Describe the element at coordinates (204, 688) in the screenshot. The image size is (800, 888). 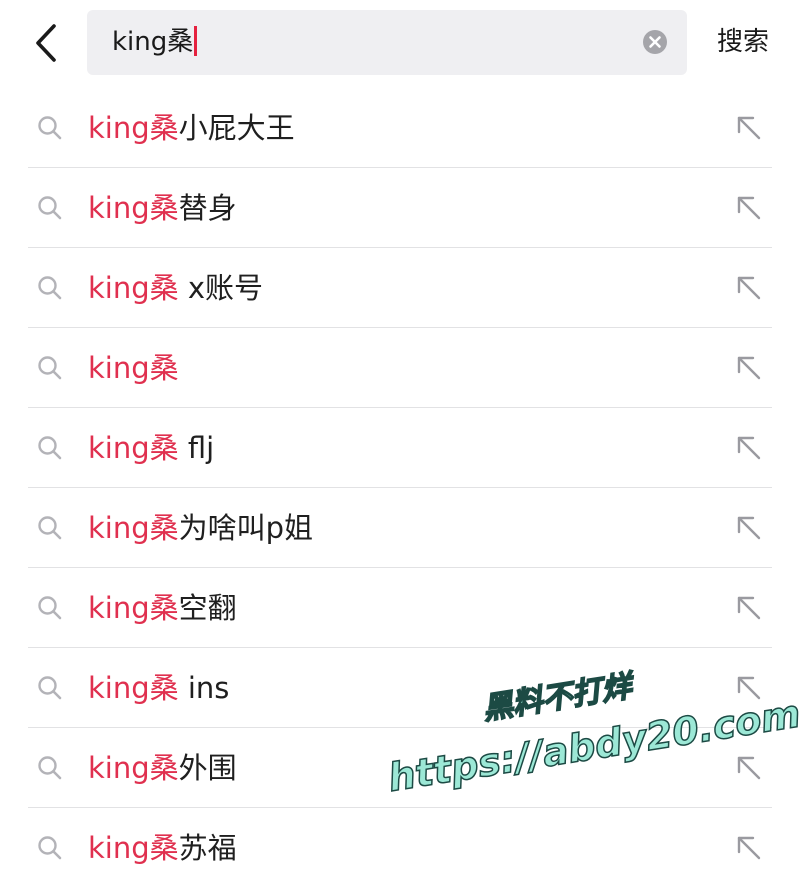
I see `suggestion-rest: ins` at that location.